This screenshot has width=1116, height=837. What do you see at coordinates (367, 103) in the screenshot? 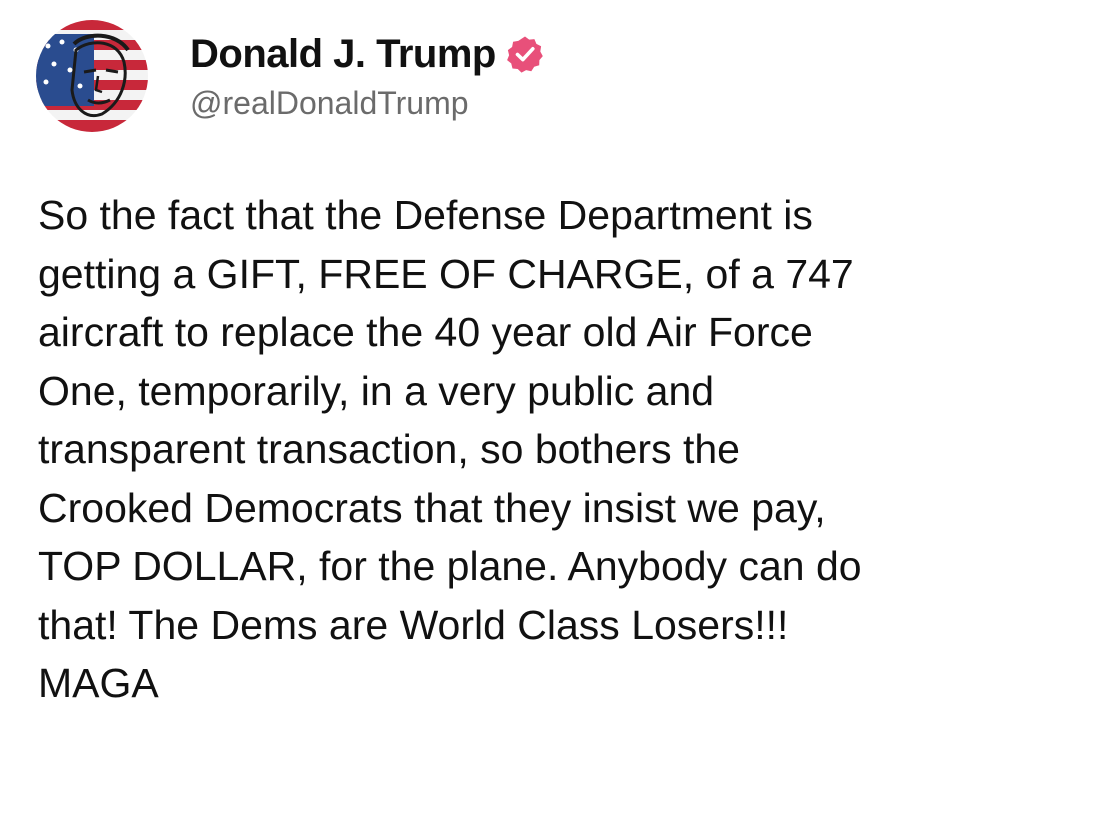
I see `user-handle: @realDonaldTrump` at bounding box center [367, 103].